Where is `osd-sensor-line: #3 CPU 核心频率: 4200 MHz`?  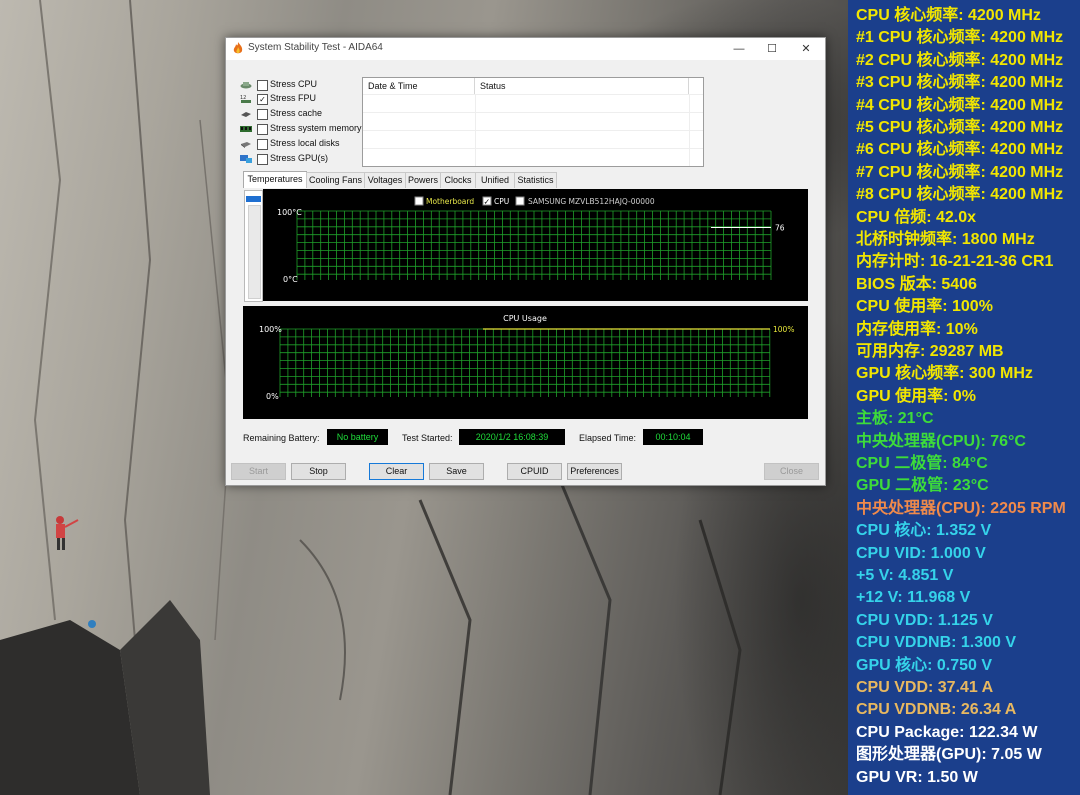
osd-sensor-line: #3 CPU 核心频率: 4200 MHz is located at coordinates (960, 83).